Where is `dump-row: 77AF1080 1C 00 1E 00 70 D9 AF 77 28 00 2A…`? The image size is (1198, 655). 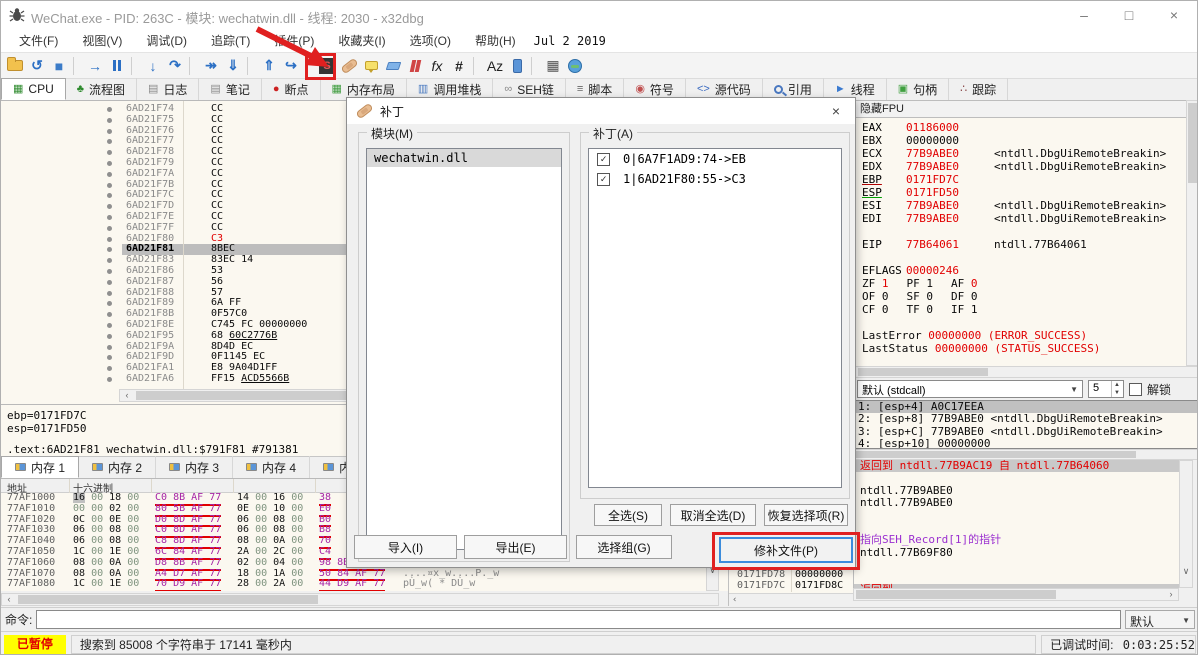
dump-row: 77AF1080 1C 00 1E 00 70 D9 AF 77 28 00 2A… is located at coordinates (364, 584).